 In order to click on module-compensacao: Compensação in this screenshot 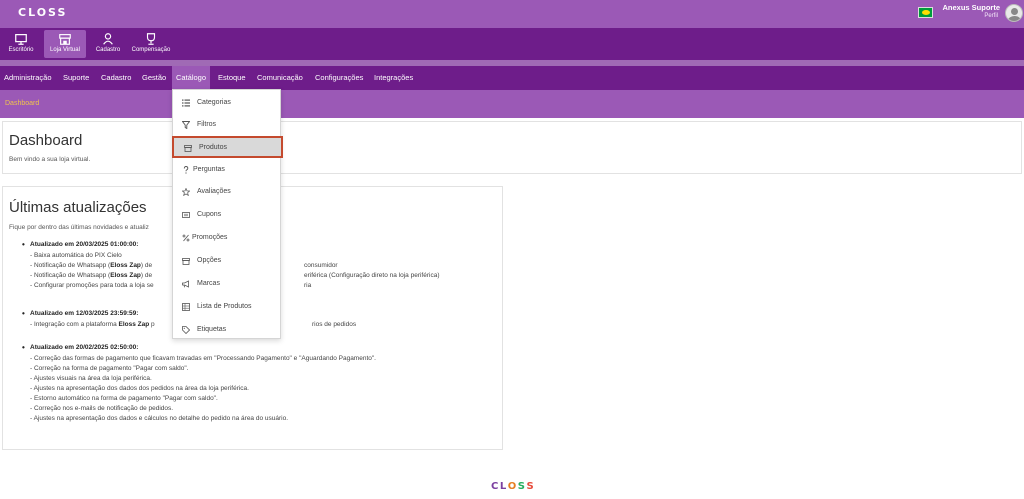, I will do `click(151, 44)`.